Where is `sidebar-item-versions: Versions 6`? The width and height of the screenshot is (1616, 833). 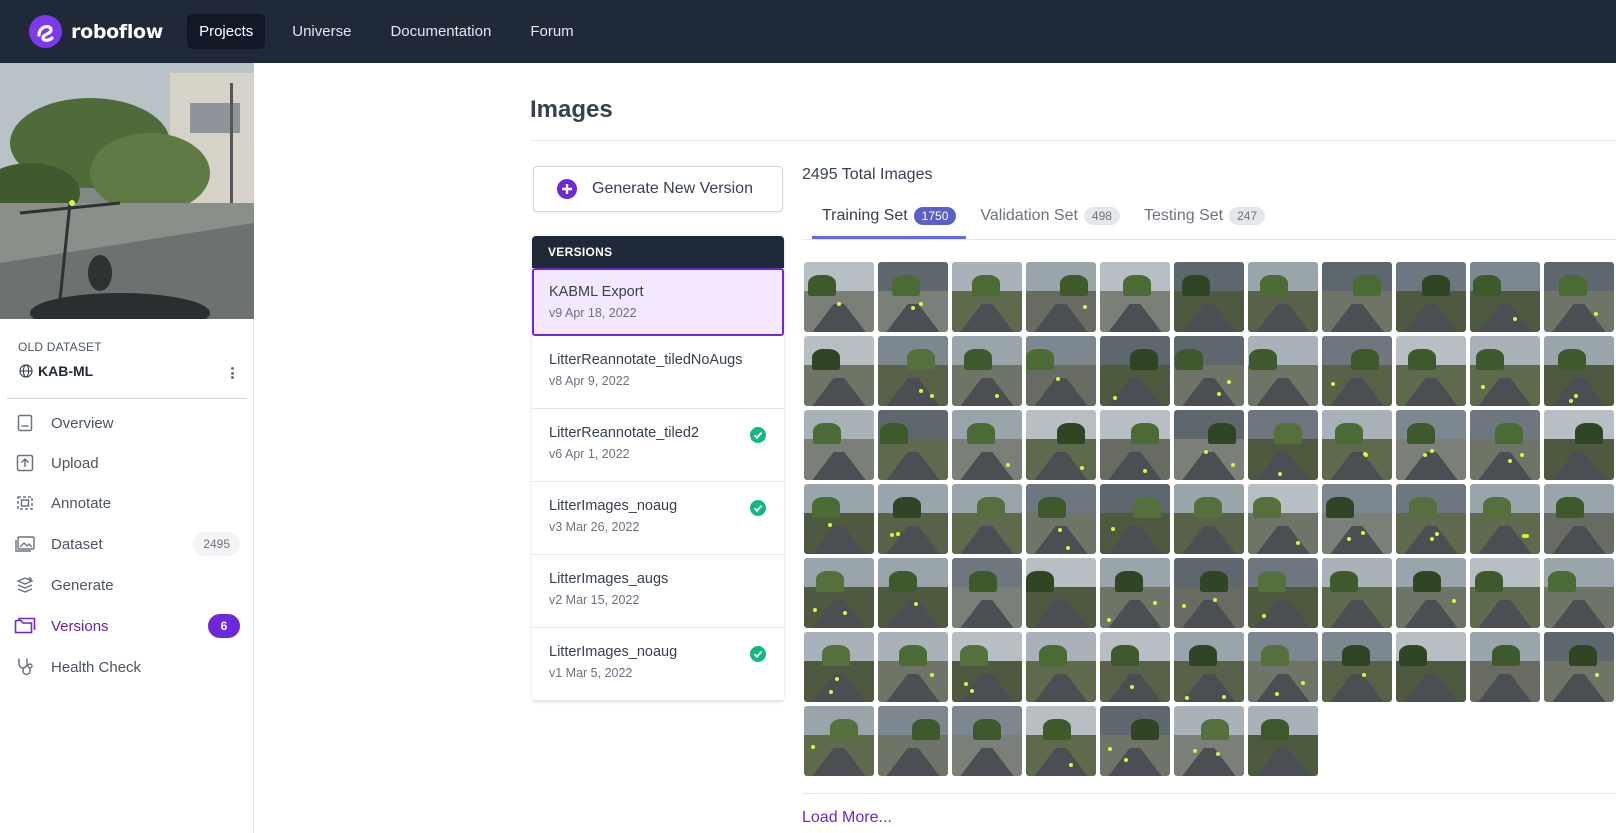
sidebar-item-versions: Versions 6 is located at coordinates (127, 626).